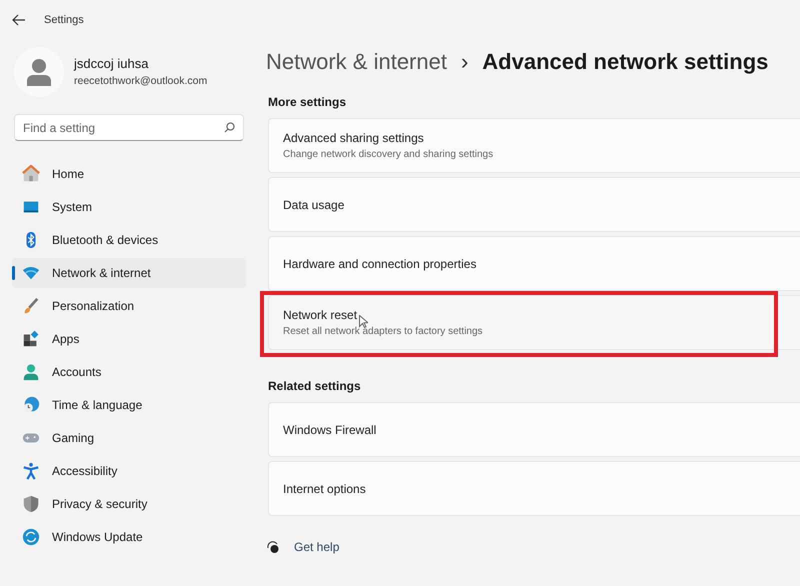 This screenshot has width=800, height=586. I want to click on get-help-link: Get help, so click(317, 547).